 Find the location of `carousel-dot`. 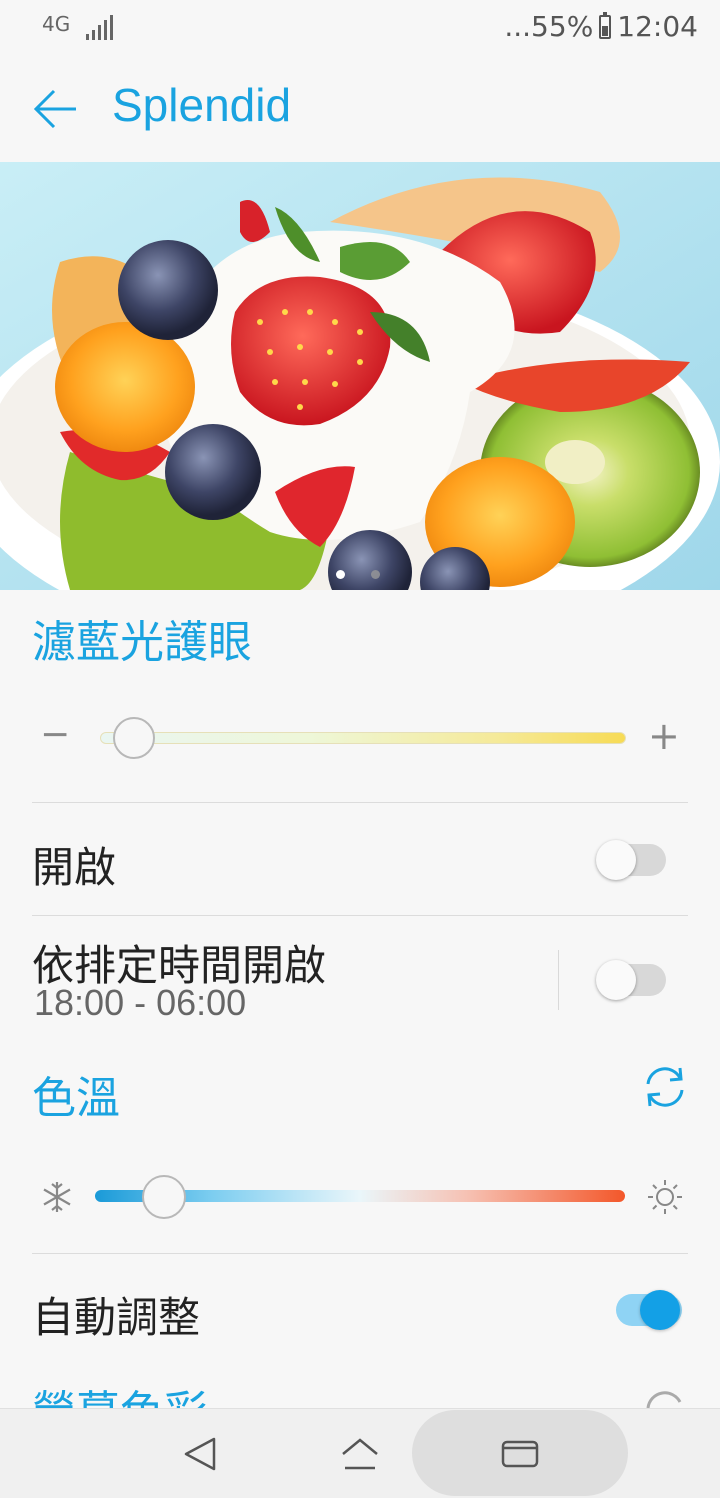

carousel-dot is located at coordinates (375, 574).